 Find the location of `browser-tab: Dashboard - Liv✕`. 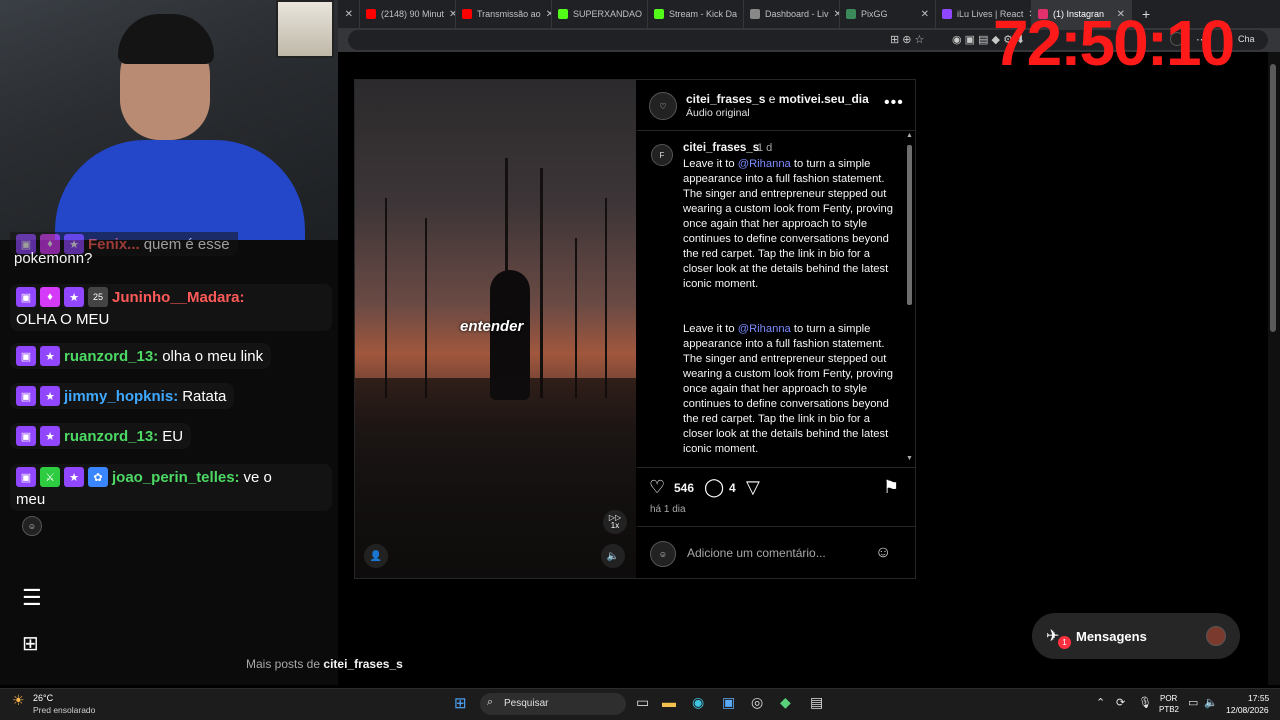

browser-tab: Dashboard - Liv✕ is located at coordinates (792, 14).